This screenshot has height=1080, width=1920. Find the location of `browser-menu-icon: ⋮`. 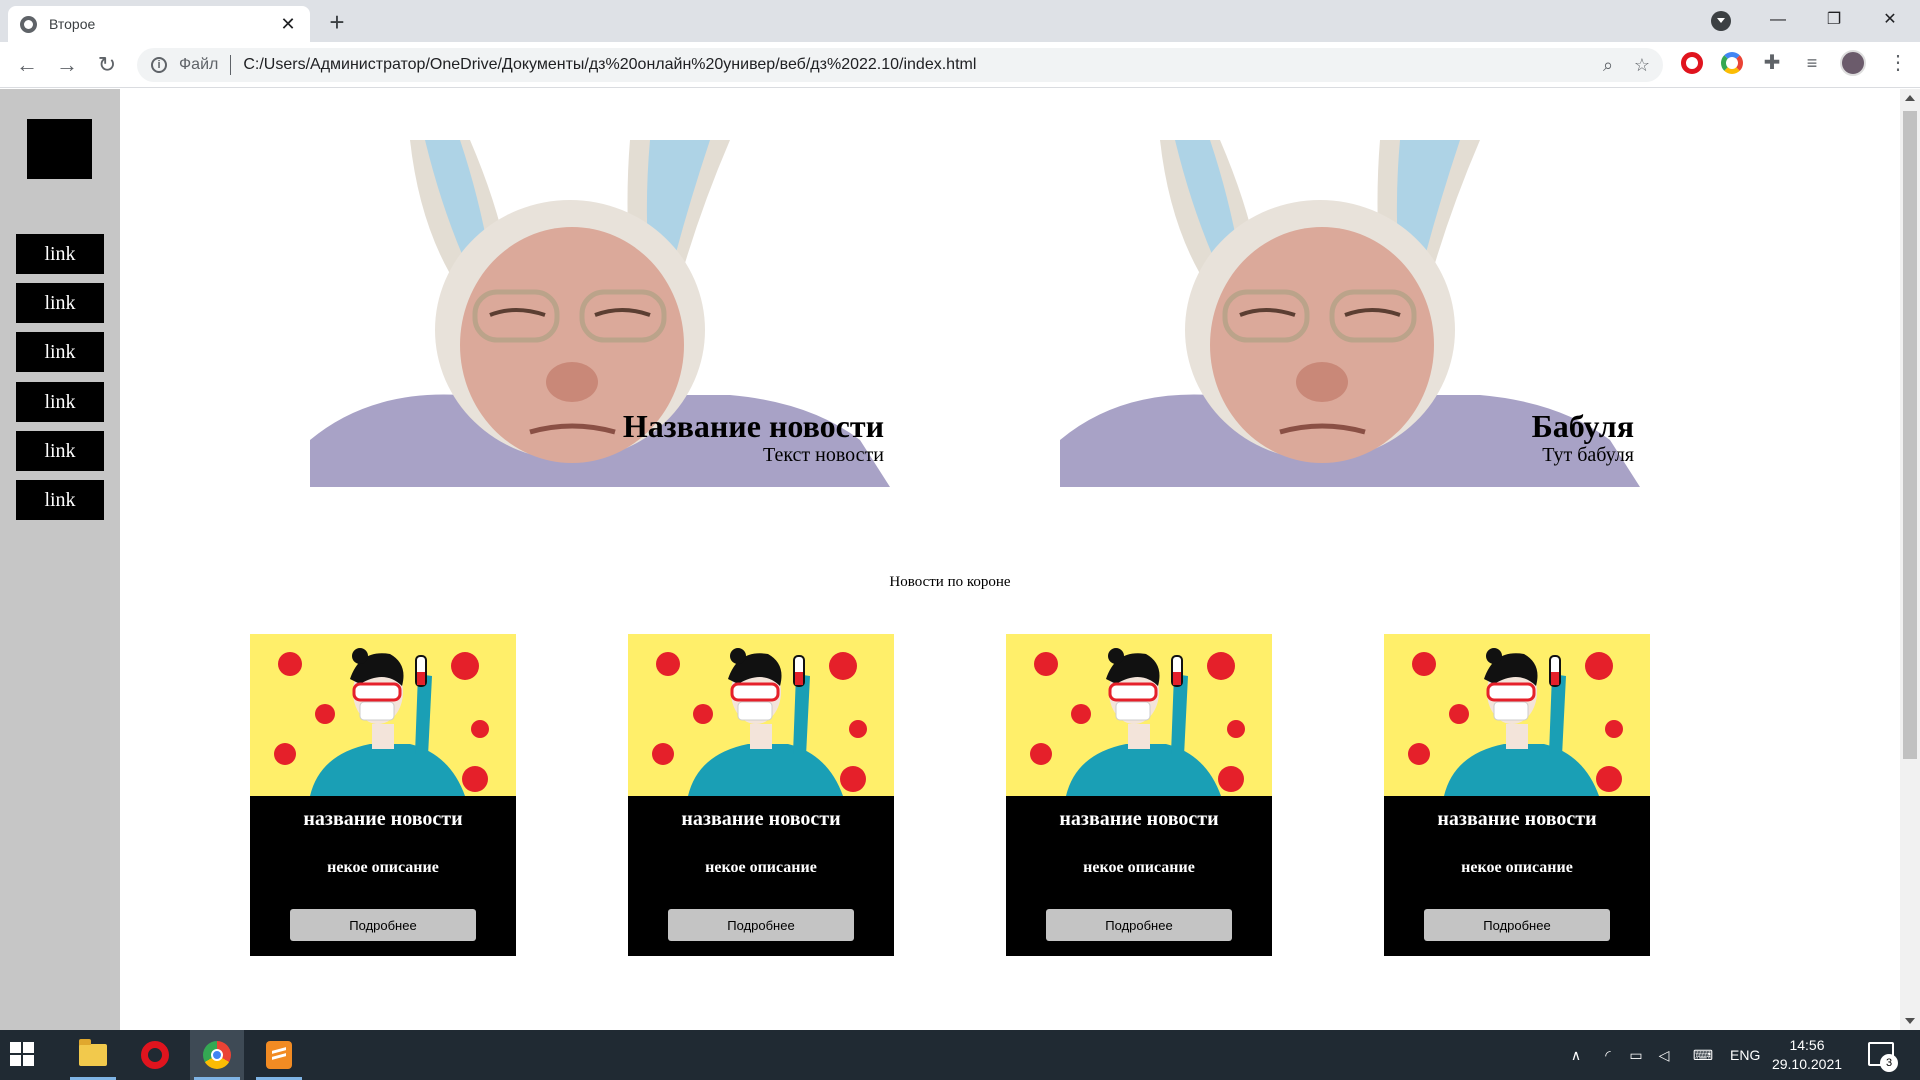

browser-menu-icon: ⋮ is located at coordinates (1898, 63).